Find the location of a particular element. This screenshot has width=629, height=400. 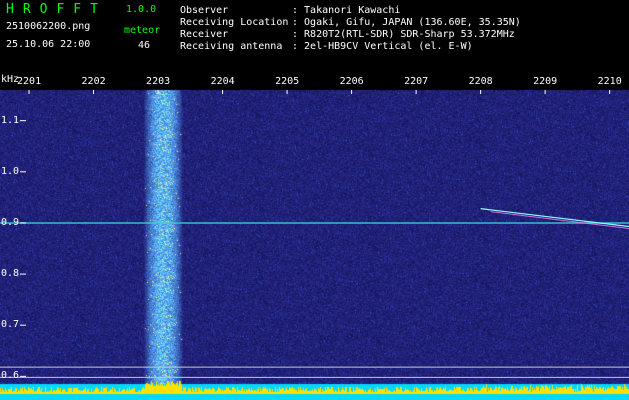

app-name: HROFFT is located at coordinates (56, 9).